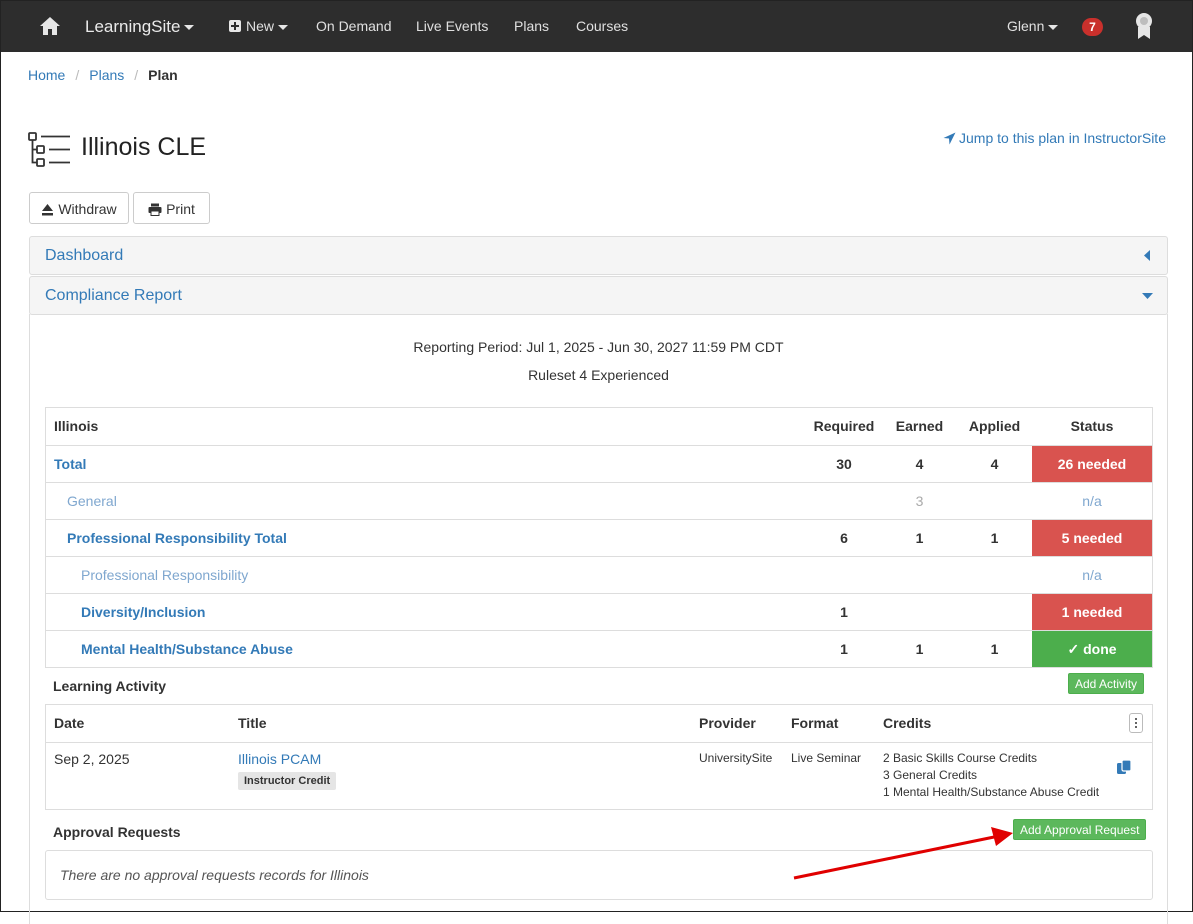 The height and width of the screenshot is (924, 1193). Describe the element at coordinates (919, 464) in the screenshot. I see `row-earned: 4` at that location.